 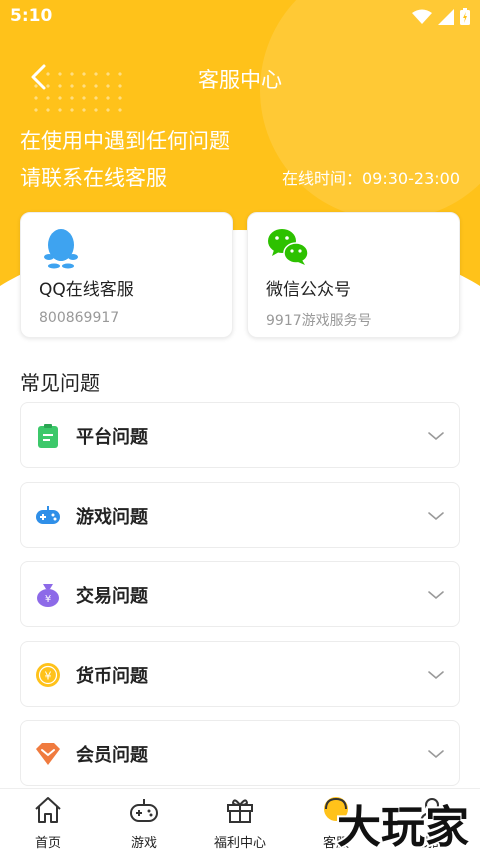 I want to click on faq-item-label: 平台问题, so click(x=112, y=437).